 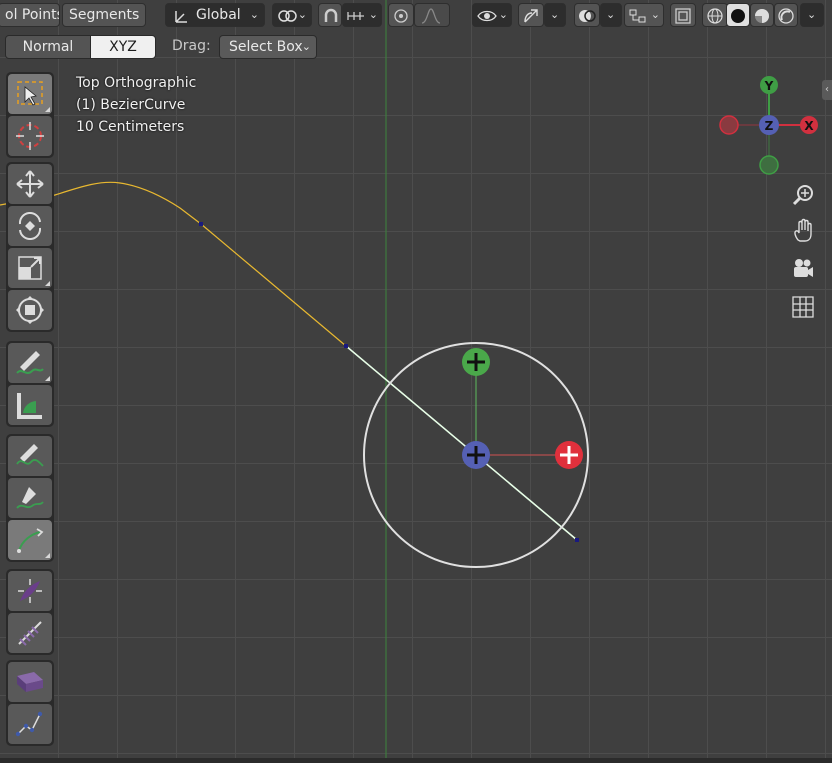 I want to click on toolbar-group-draw, so click(x=30, y=498).